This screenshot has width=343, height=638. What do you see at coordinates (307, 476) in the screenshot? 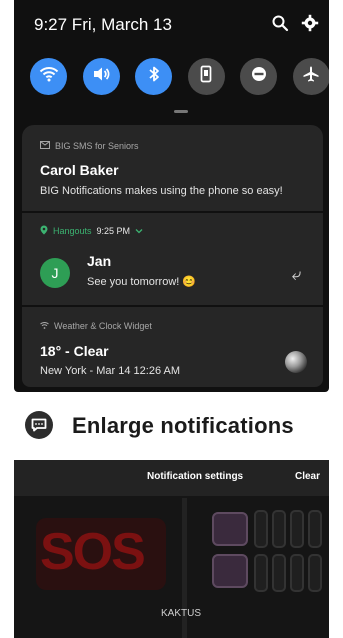
I see `clear-button: Clear` at bounding box center [307, 476].